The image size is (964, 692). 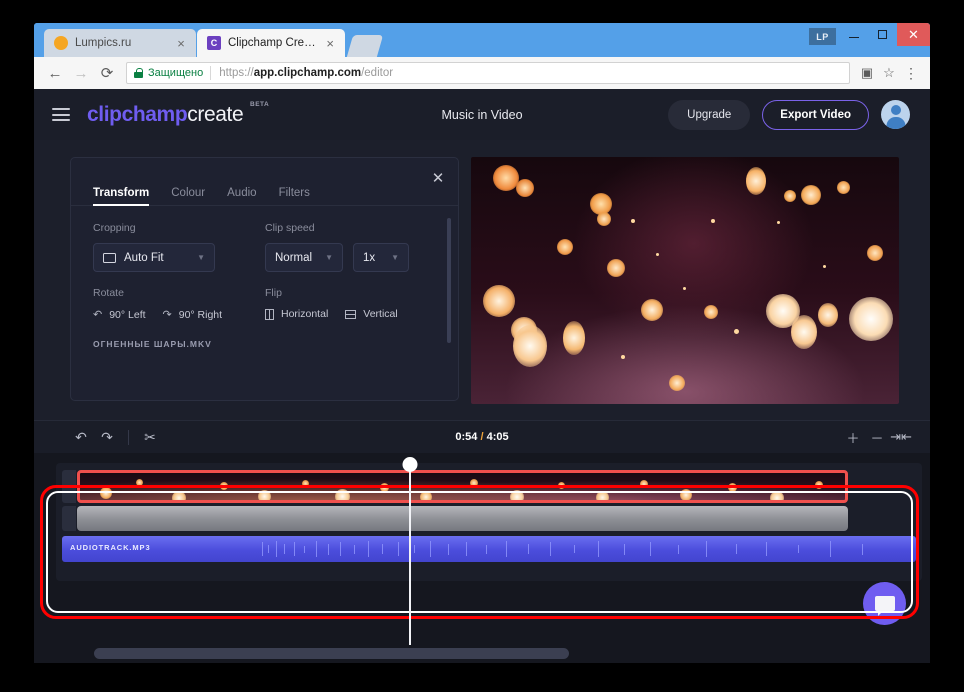 What do you see at coordinates (55, 73) in the screenshot?
I see `back-button: ←` at bounding box center [55, 73].